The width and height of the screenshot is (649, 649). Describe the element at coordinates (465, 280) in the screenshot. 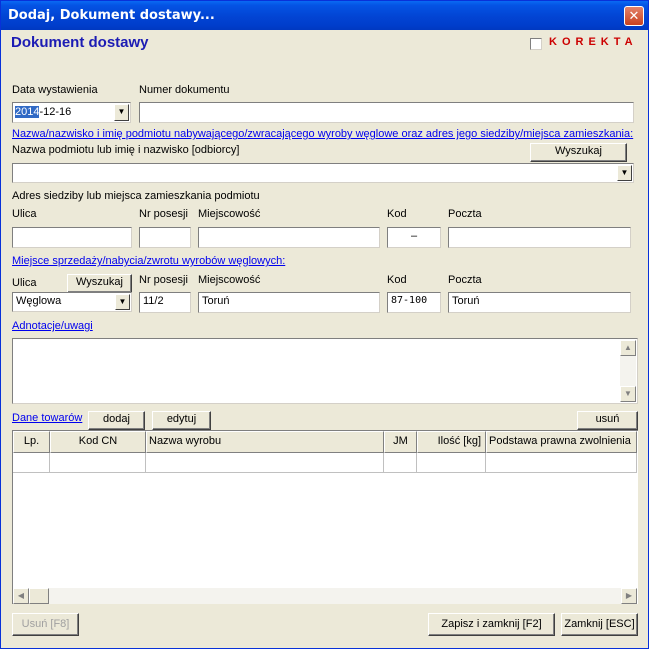

I see `place-post-label: Poczta` at that location.